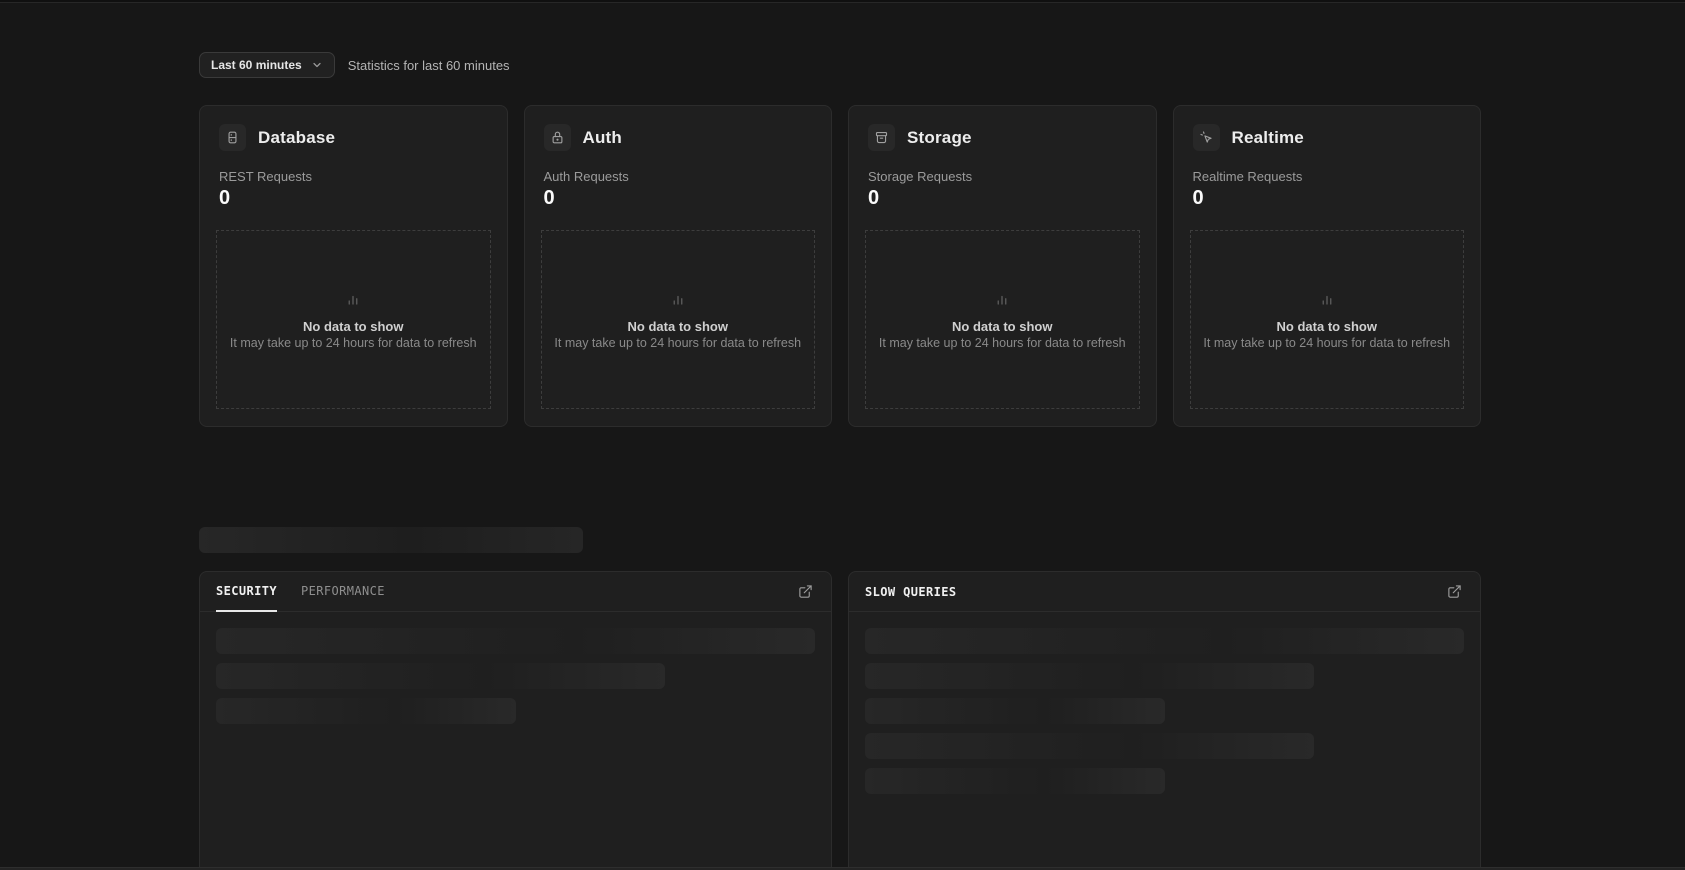 Image resolution: width=1685 pixels, height=870 pixels. What do you see at coordinates (297, 137) in the screenshot?
I see `card-title: Database` at bounding box center [297, 137].